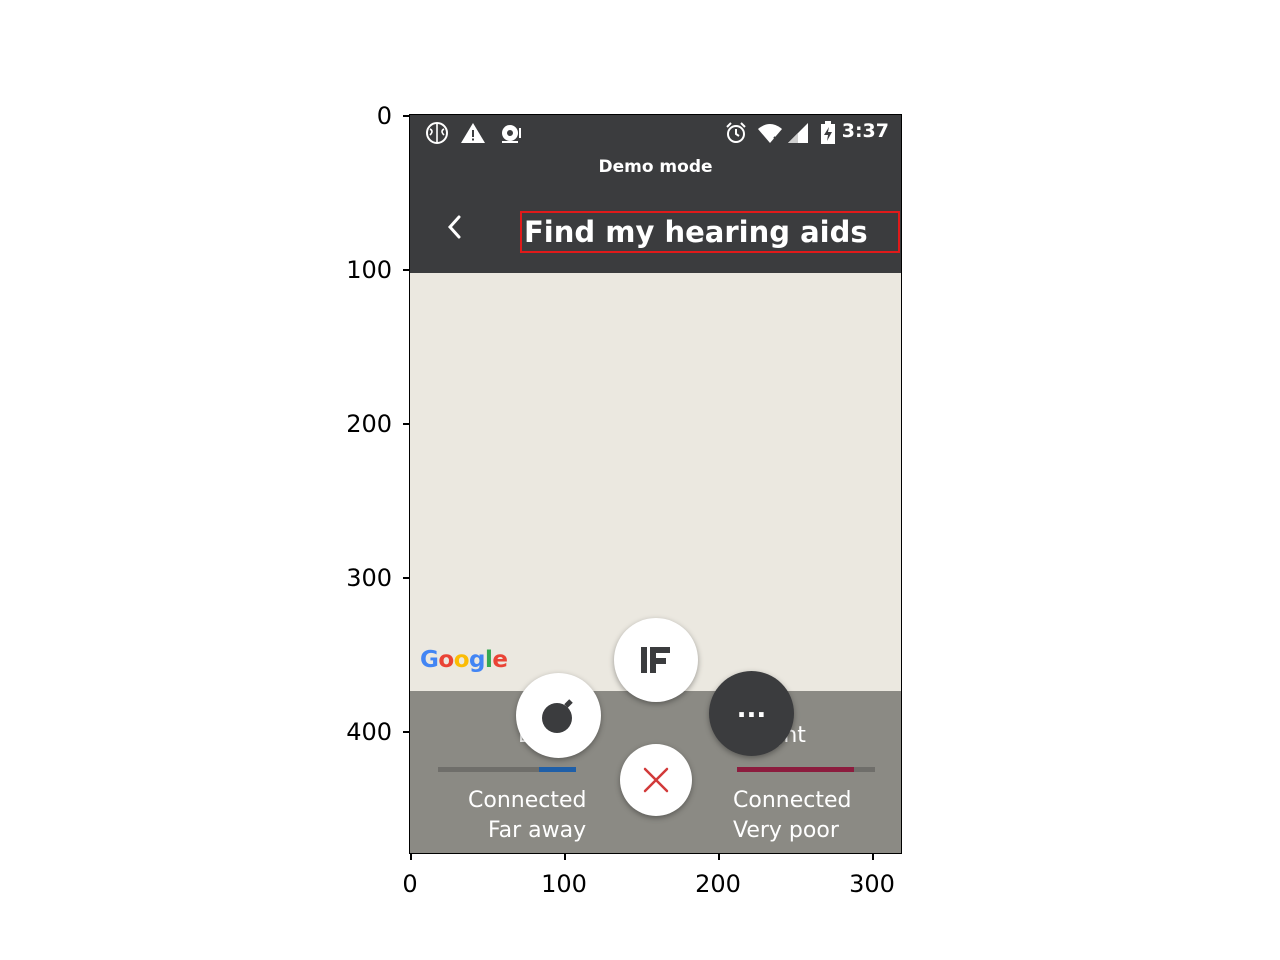 The height and width of the screenshot is (960, 1280). Describe the element at coordinates (655, 166) in the screenshot. I see `demo-mode-banner: Demo mode` at that location.